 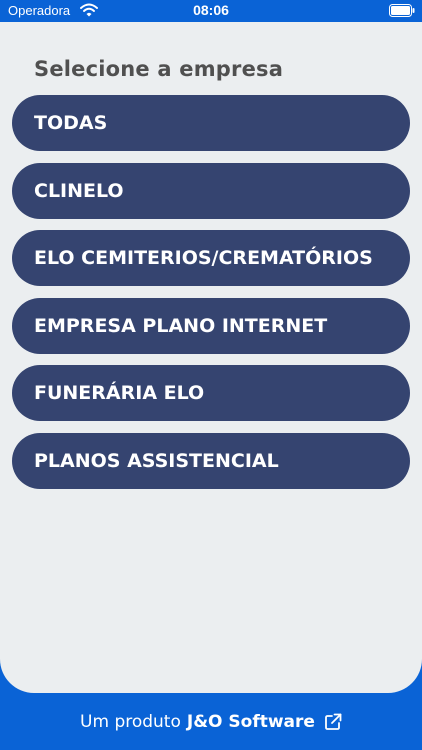 What do you see at coordinates (130, 721) in the screenshot?
I see `footer-prefix: Um produto` at bounding box center [130, 721].